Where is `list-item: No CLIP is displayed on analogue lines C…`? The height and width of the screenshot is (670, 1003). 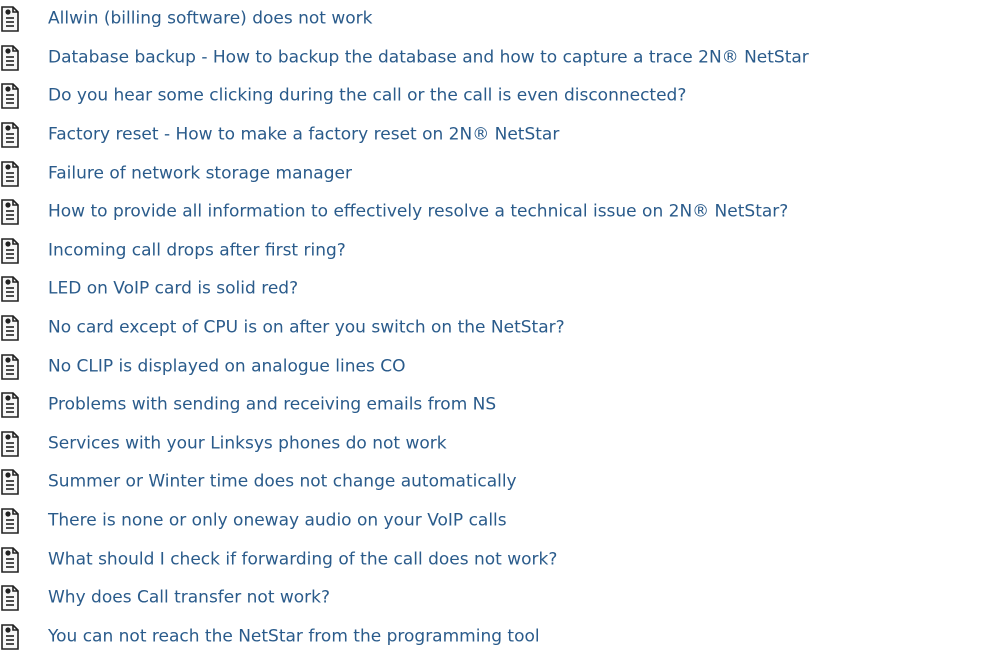
list-item: No CLIP is displayed on analogue lines C… is located at coordinates (501, 366).